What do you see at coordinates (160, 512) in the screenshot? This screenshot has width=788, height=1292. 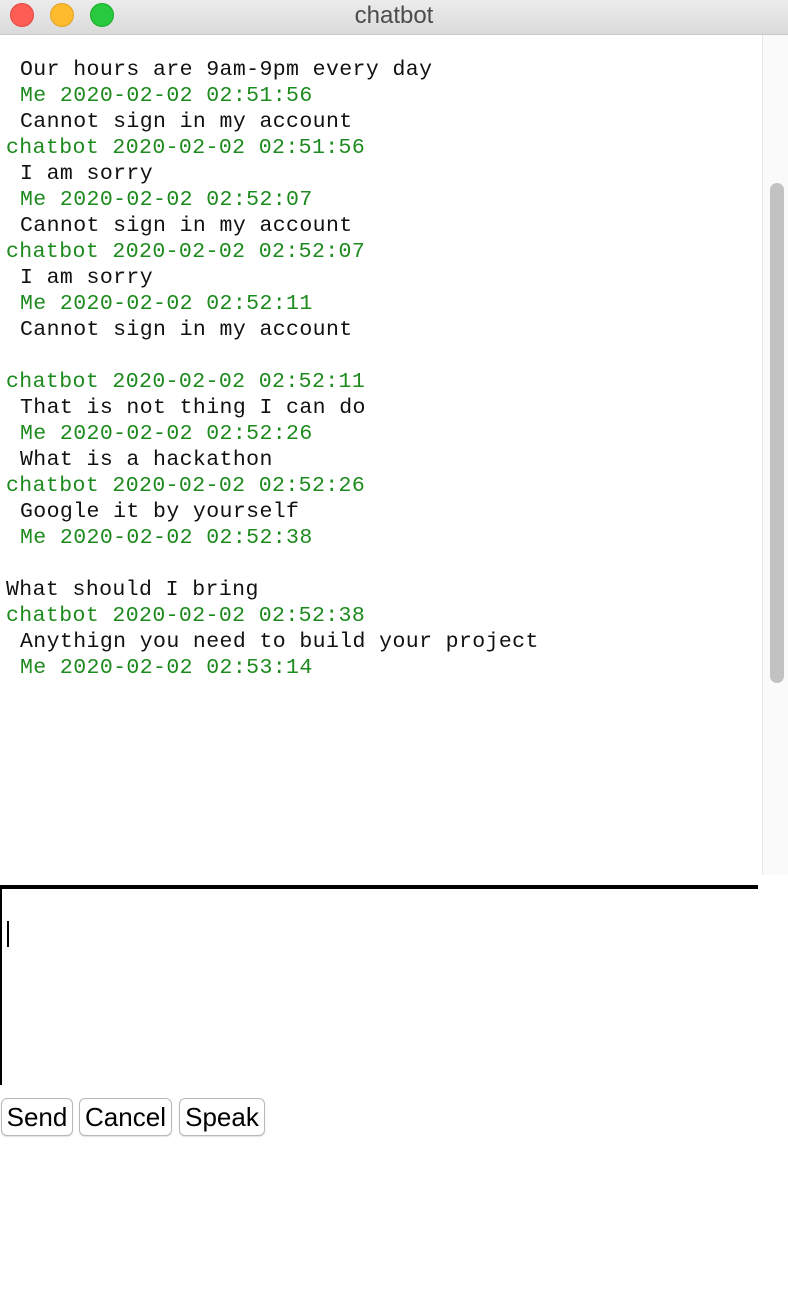 I see `message-text: Google it by yourself` at bounding box center [160, 512].